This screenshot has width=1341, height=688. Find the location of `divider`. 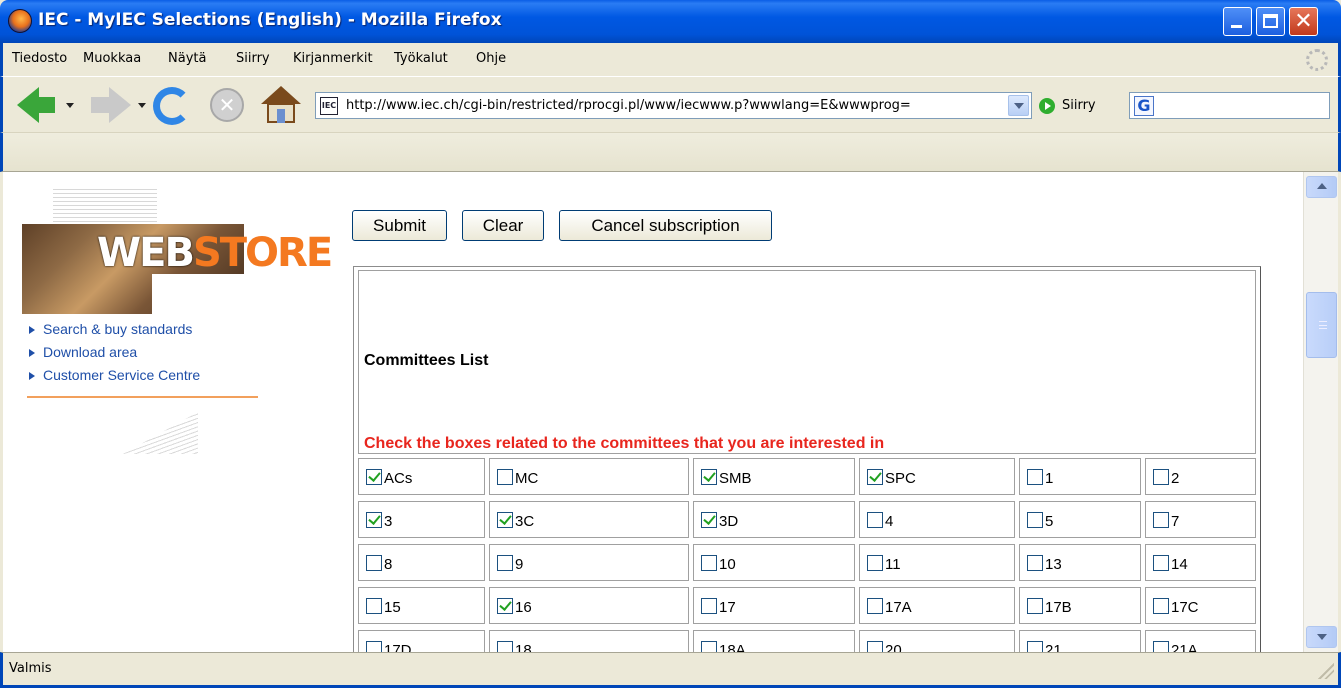

divider is located at coordinates (142, 397).